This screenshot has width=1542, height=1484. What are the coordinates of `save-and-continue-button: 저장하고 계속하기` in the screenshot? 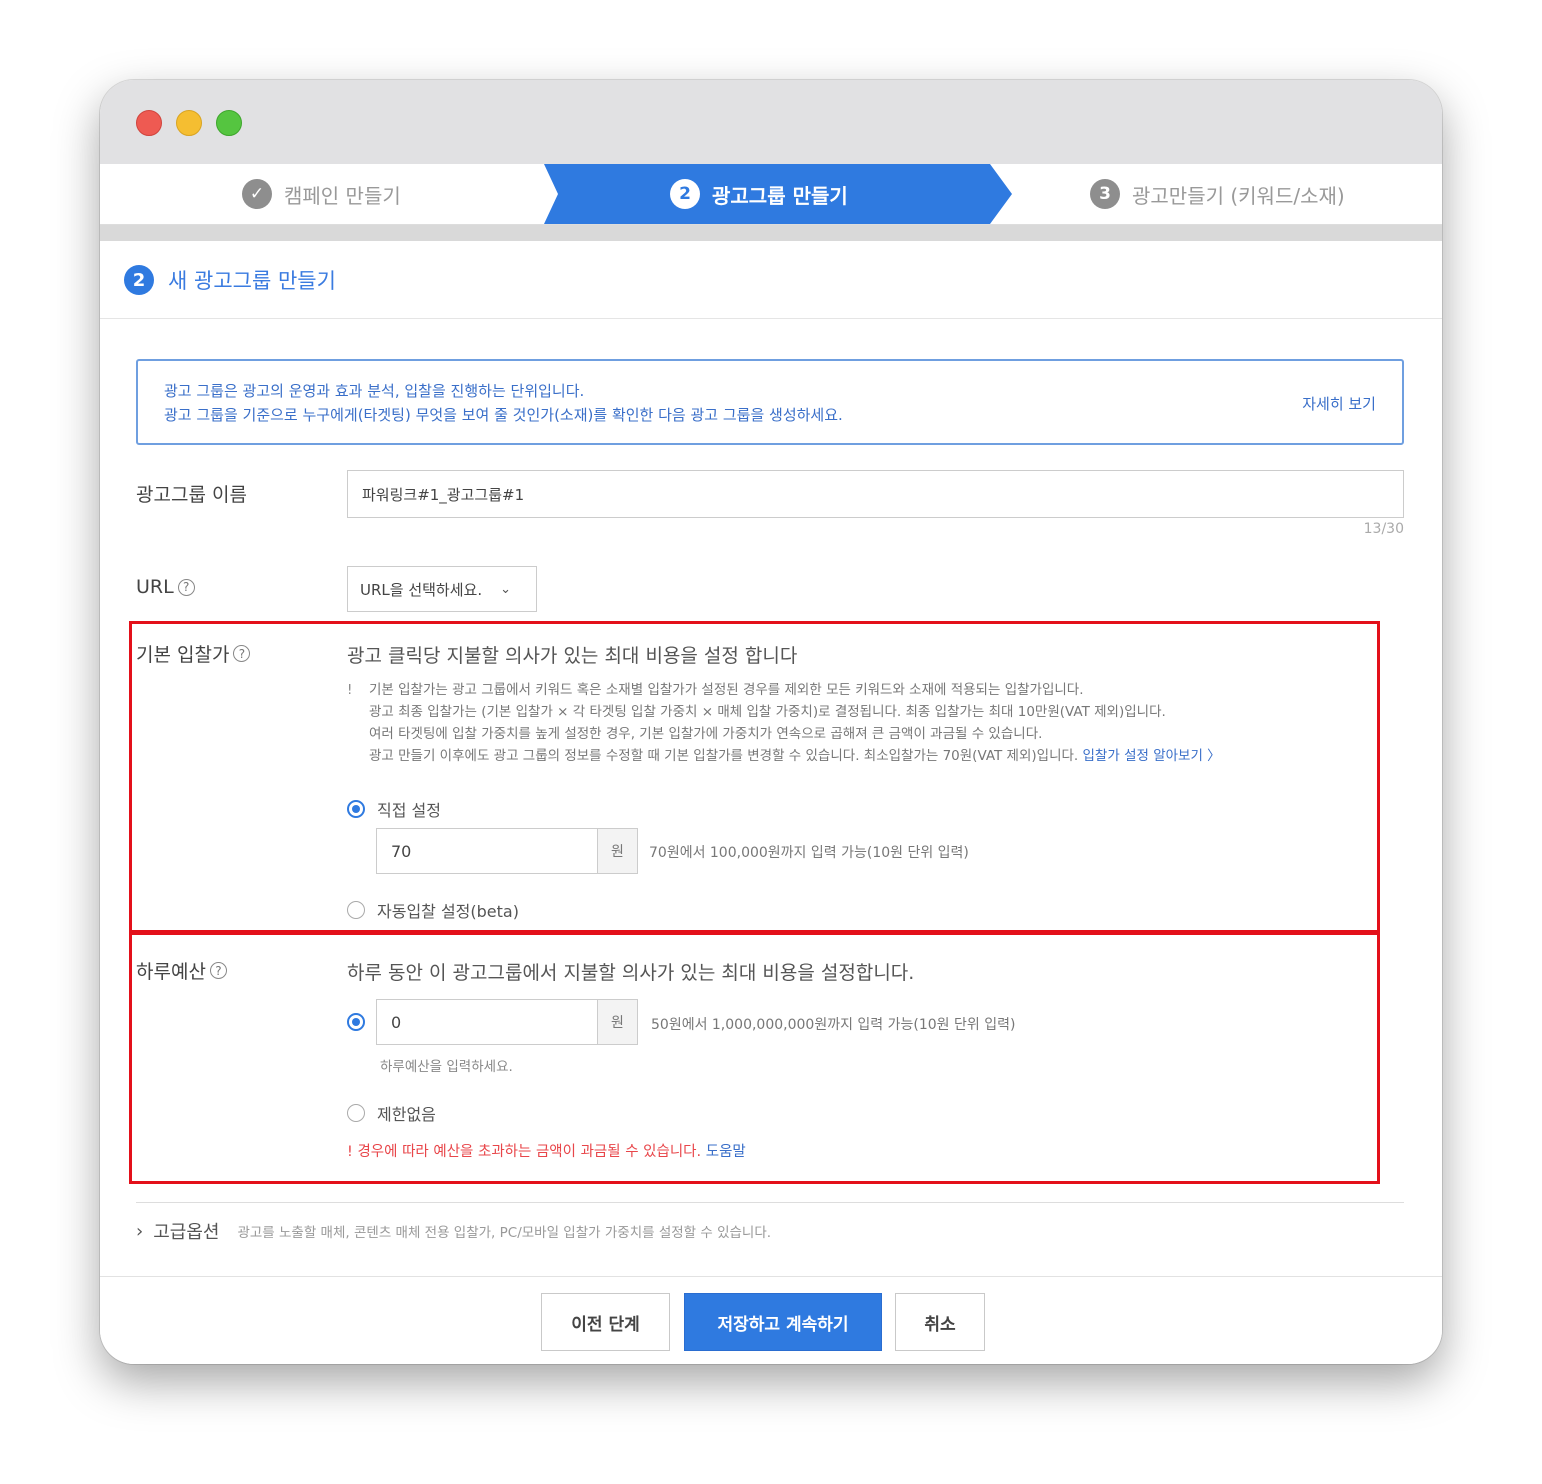 It's located at (783, 1322).